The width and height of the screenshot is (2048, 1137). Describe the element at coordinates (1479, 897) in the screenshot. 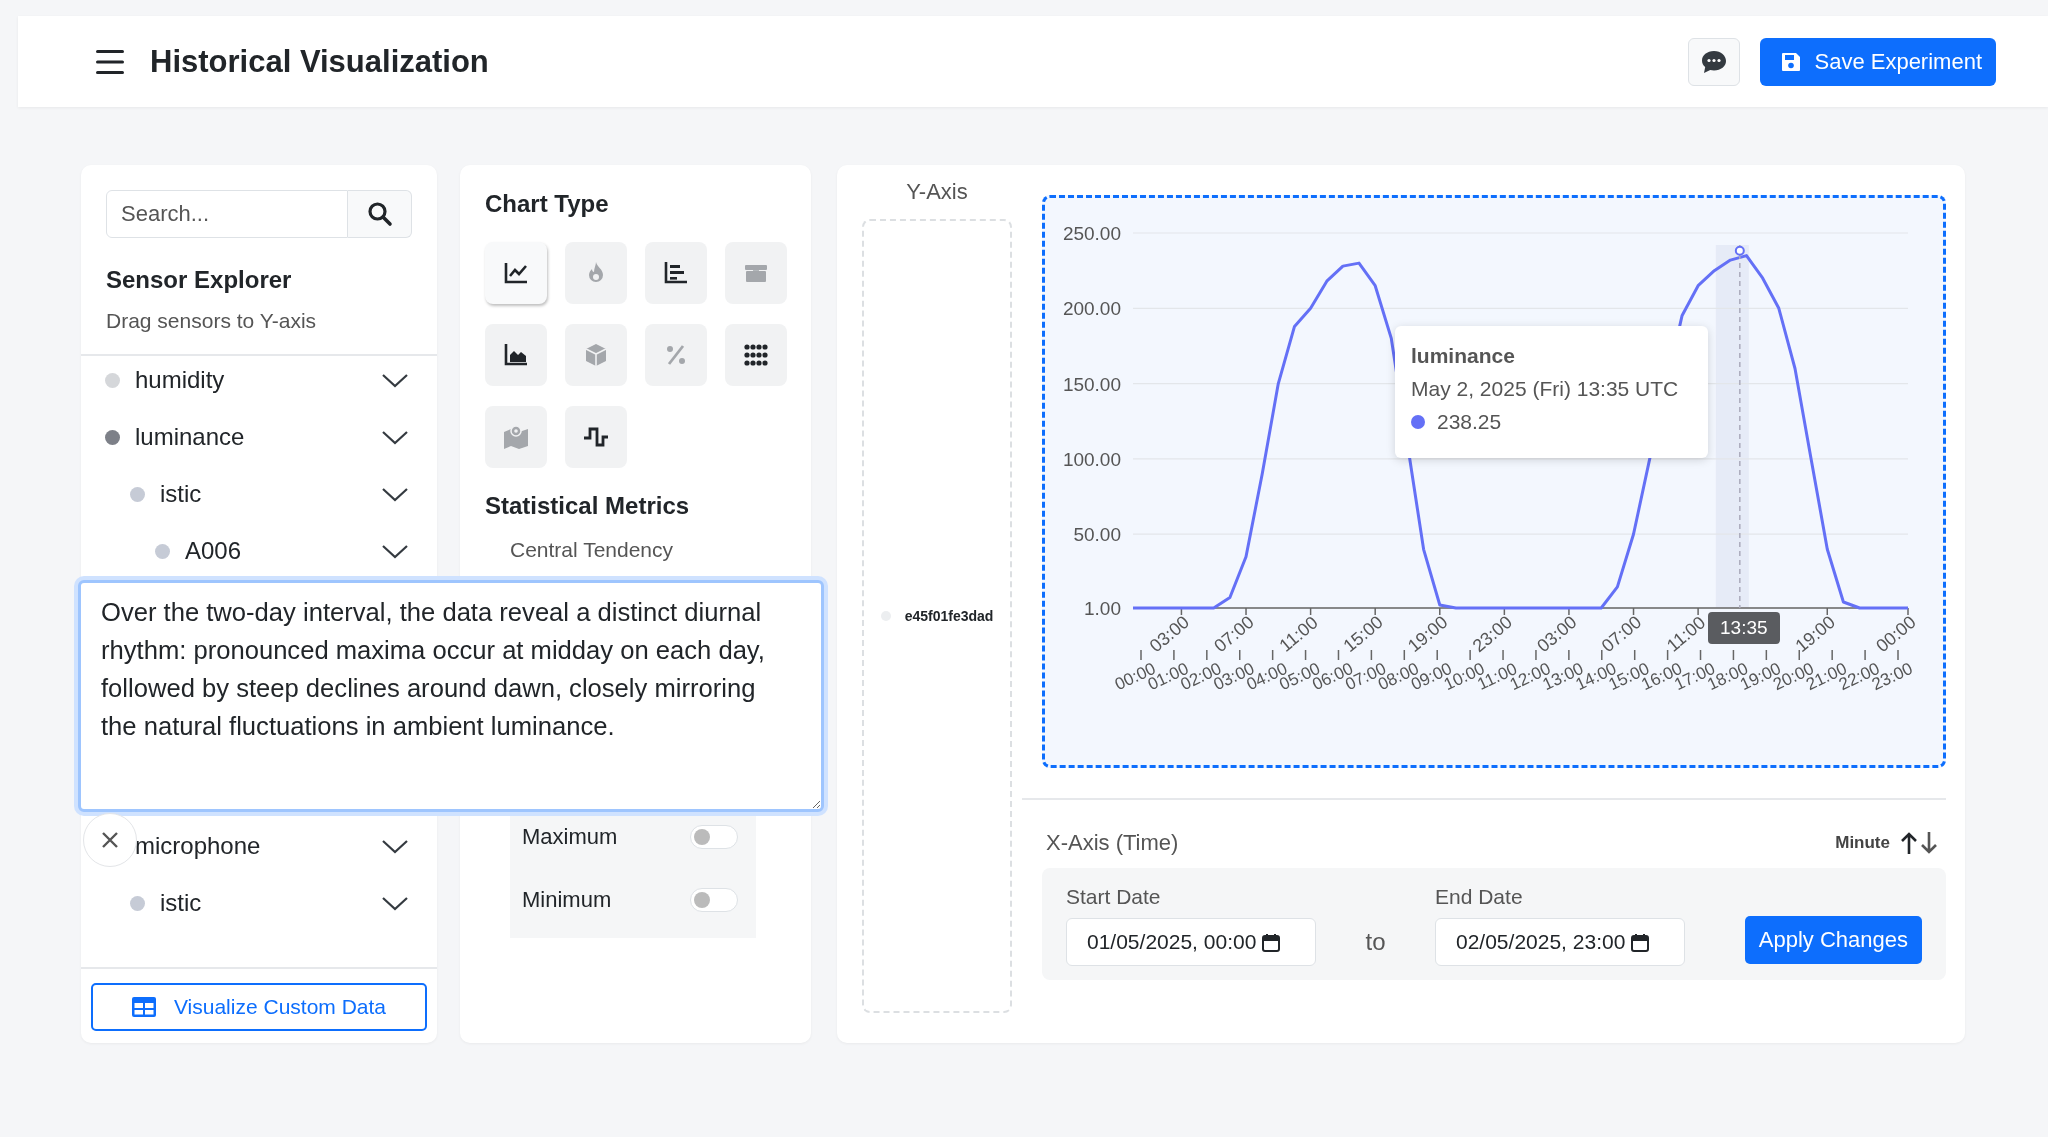

I see `field-label: End Date` at that location.